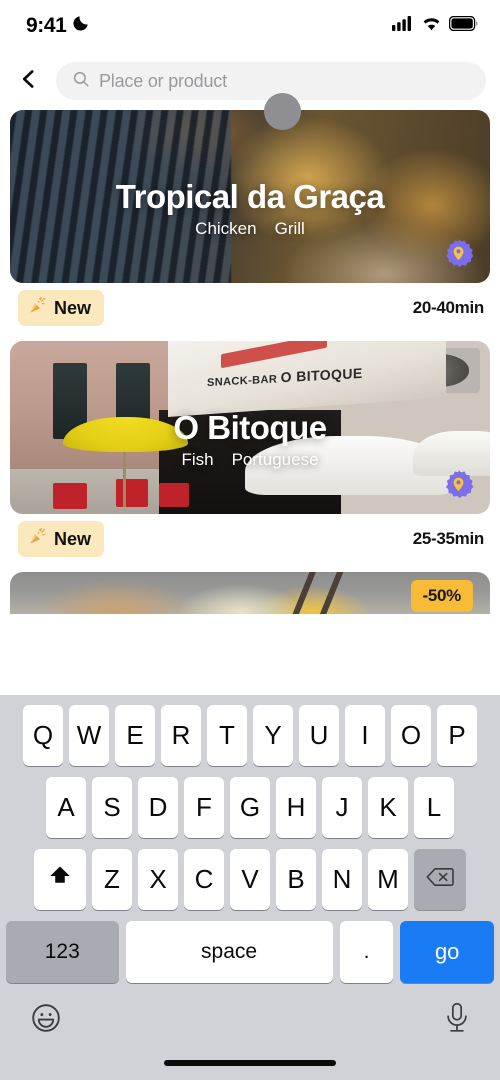 This screenshot has height=1080, width=500. I want to click on backspace-key, so click(440, 879).